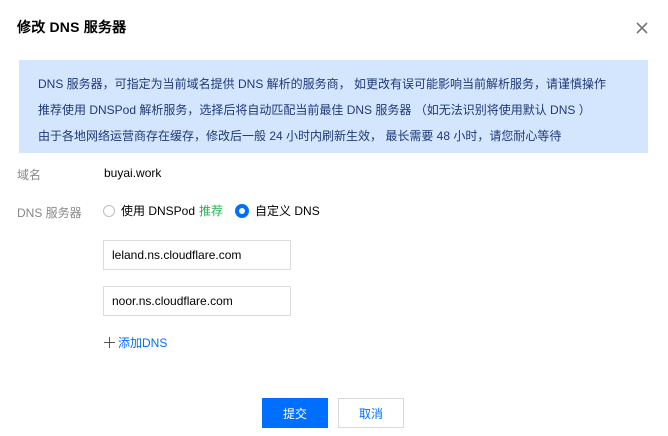  Describe the element at coordinates (109, 342) in the screenshot. I see `plus-icon` at that location.